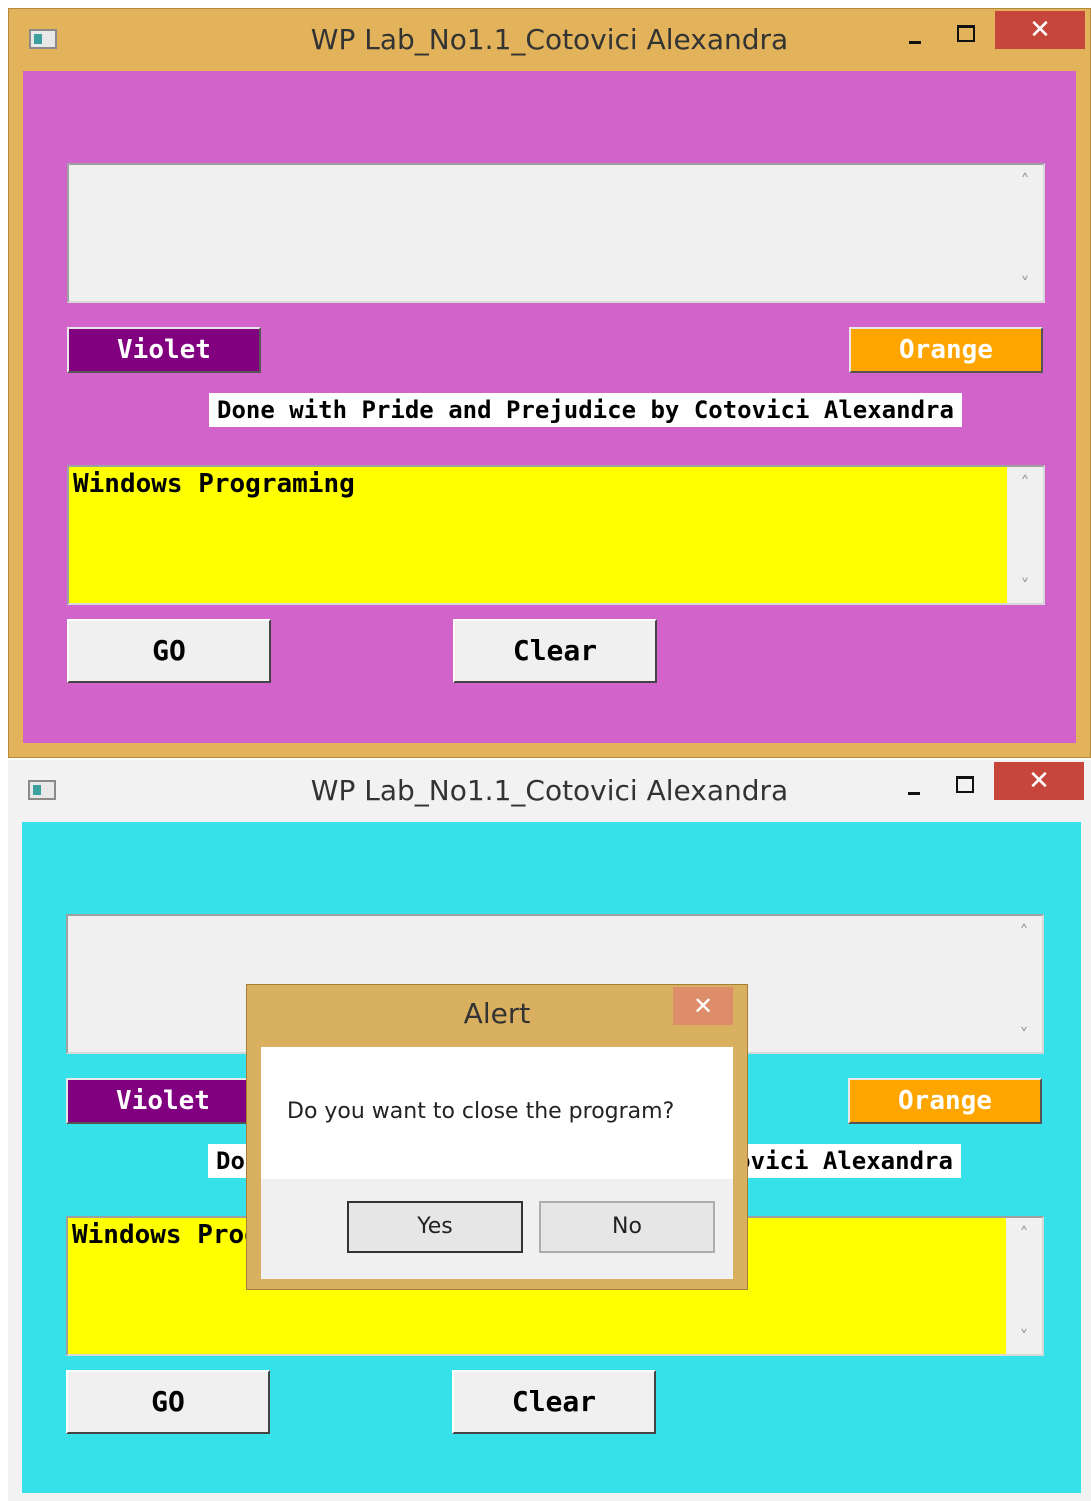  Describe the element at coordinates (435, 1227) in the screenshot. I see `yes-button: Yes` at that location.